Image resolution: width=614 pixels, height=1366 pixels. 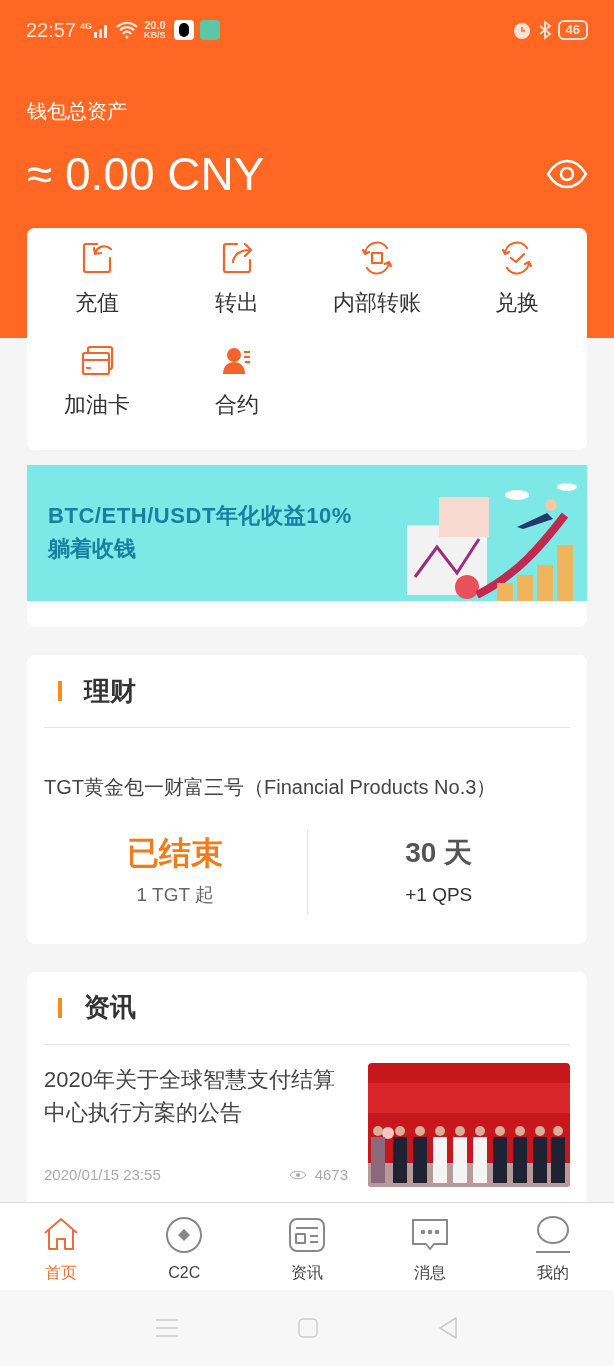 I want to click on news-headline: 2020年关于全球智慧支付结算中心执行方案的公告, so click(x=196, y=1095).